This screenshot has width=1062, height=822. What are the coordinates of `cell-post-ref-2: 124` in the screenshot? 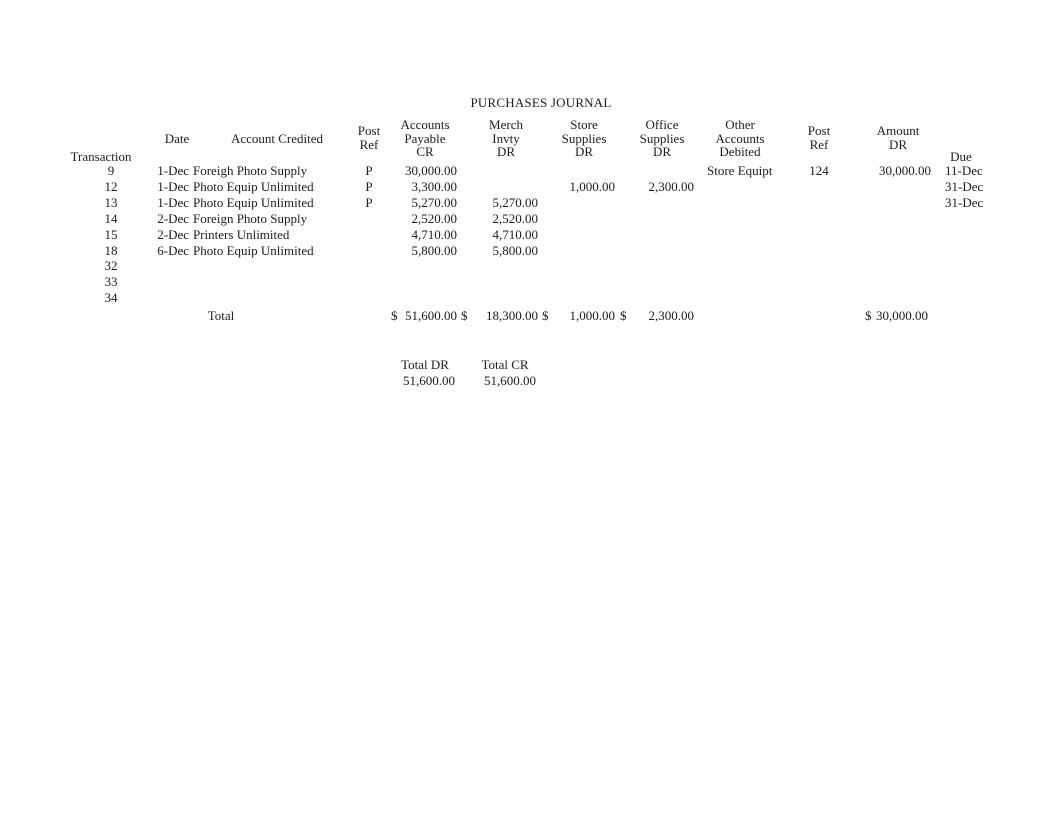 It's located at (819, 170).